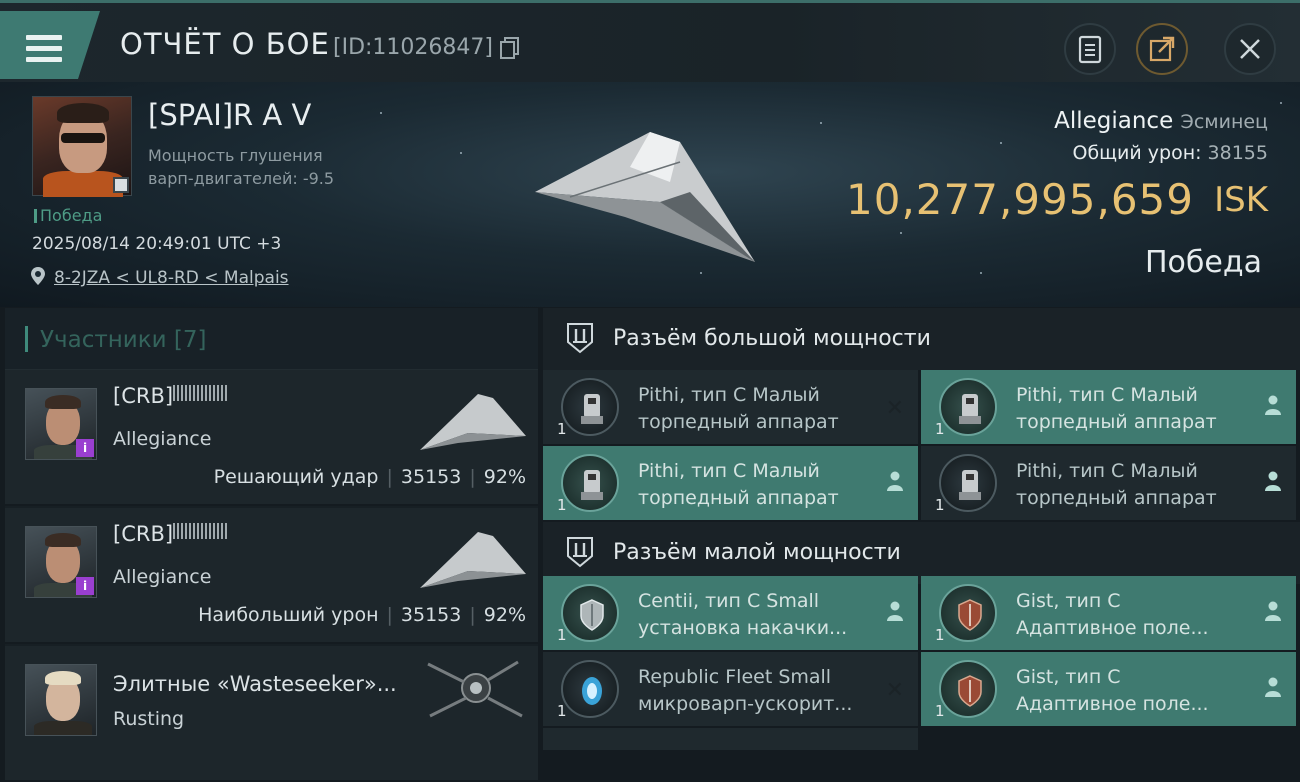 Image resolution: width=1300 pixels, height=782 pixels. I want to click on share-button, so click(1162, 49).